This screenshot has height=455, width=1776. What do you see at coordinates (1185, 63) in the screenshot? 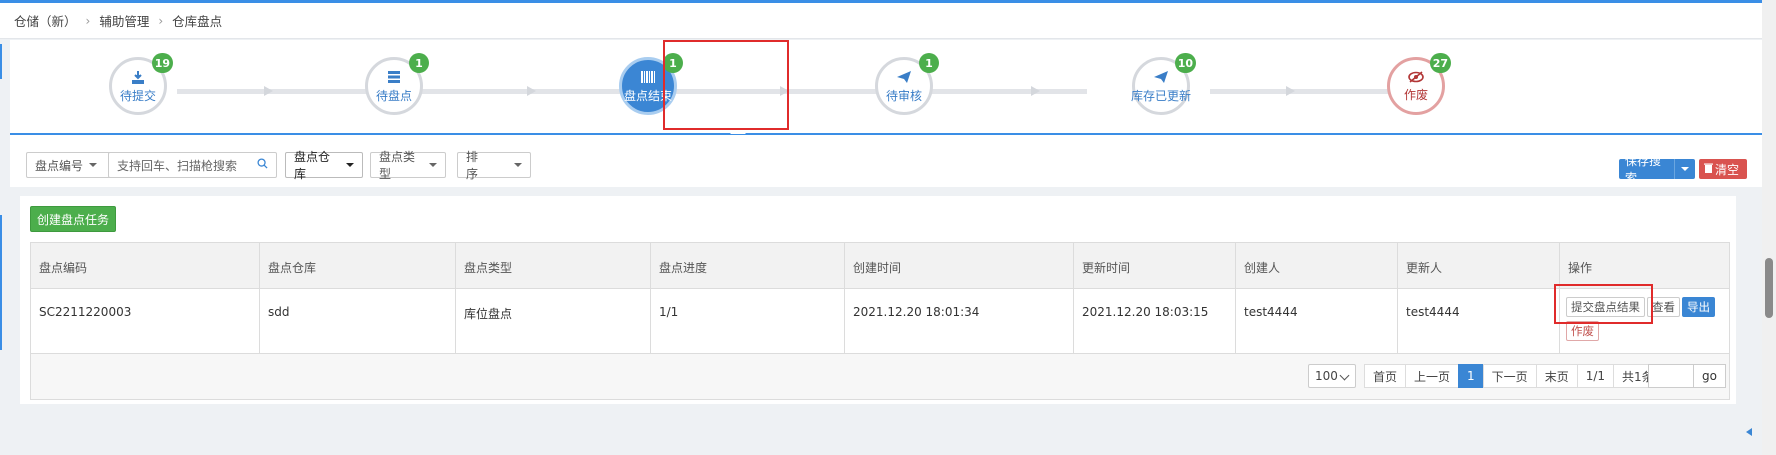
I see `count-badge: 10` at bounding box center [1185, 63].